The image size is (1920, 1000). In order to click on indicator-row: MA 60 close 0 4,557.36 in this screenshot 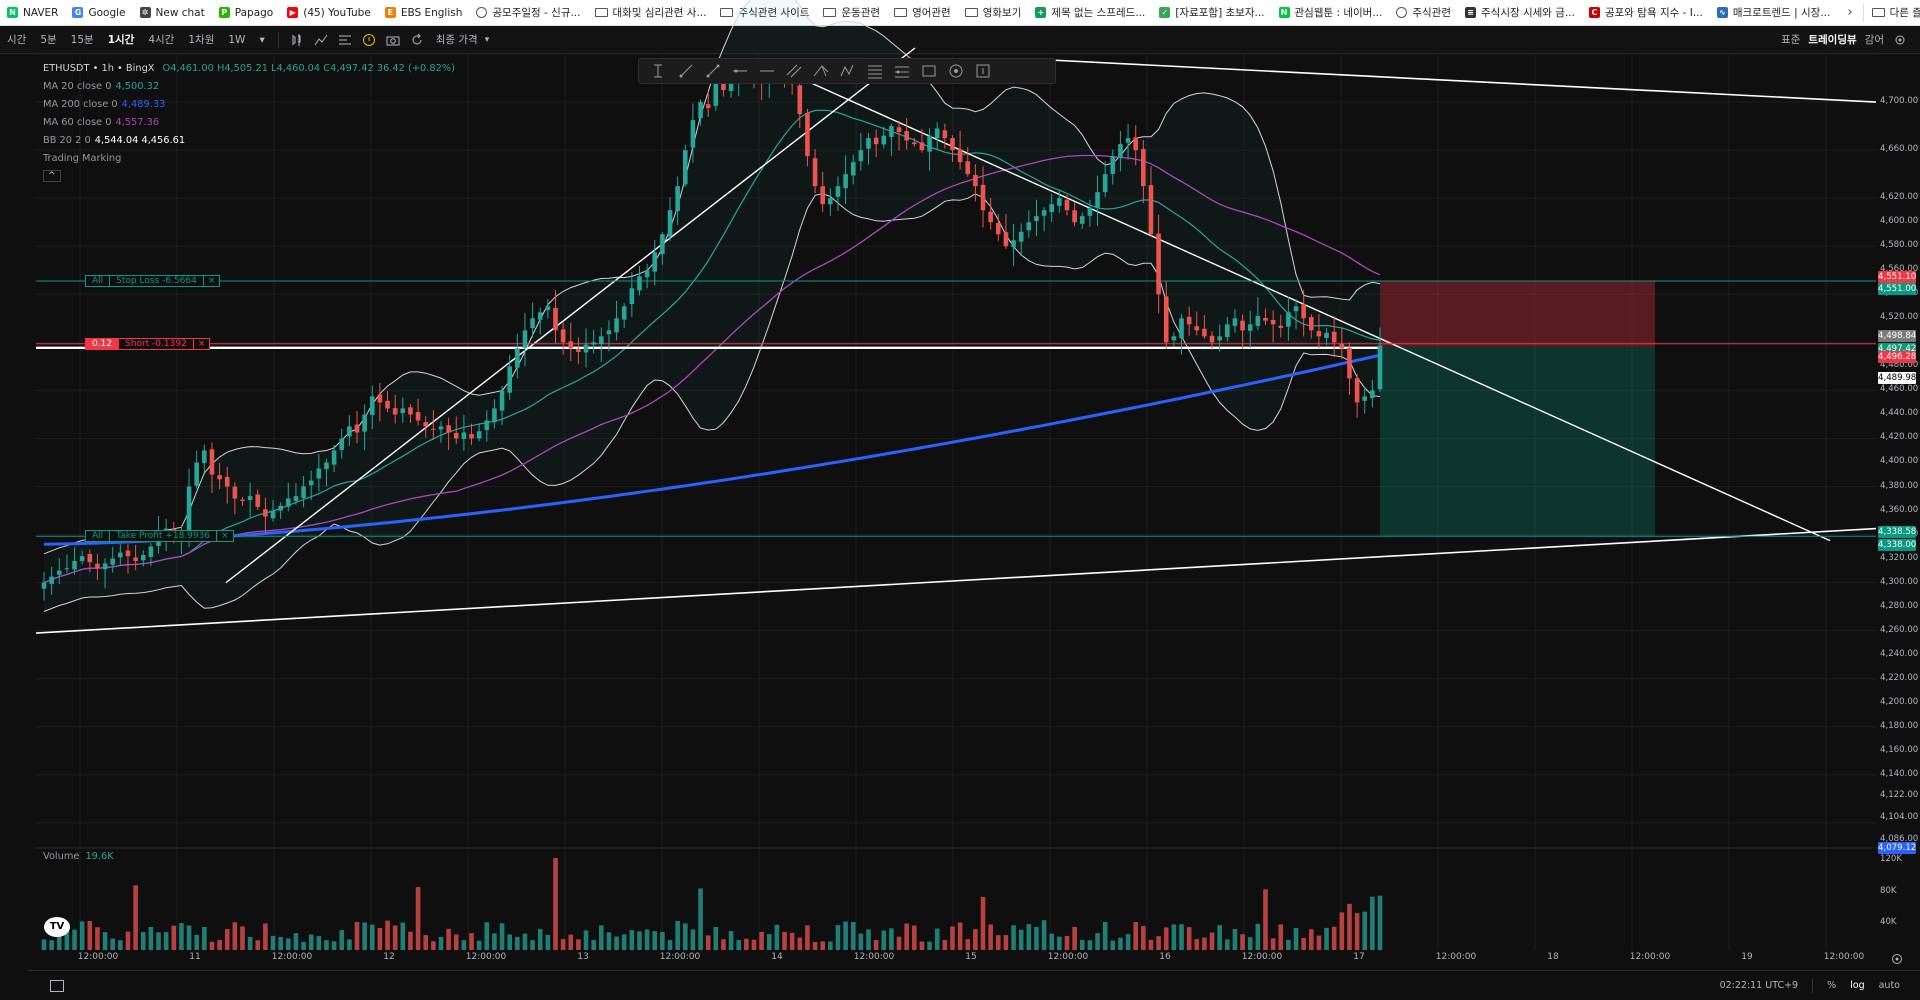, I will do `click(101, 122)`.